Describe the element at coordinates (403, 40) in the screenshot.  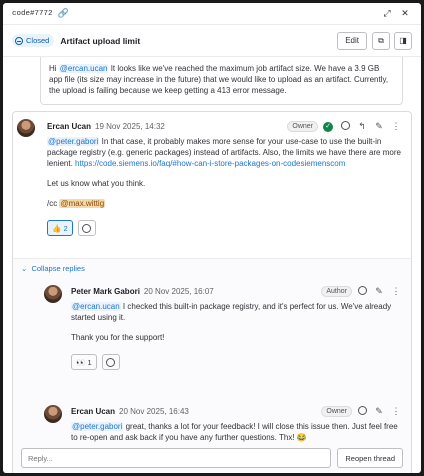
I see `sidebar-toggle-icon: ◨` at that location.